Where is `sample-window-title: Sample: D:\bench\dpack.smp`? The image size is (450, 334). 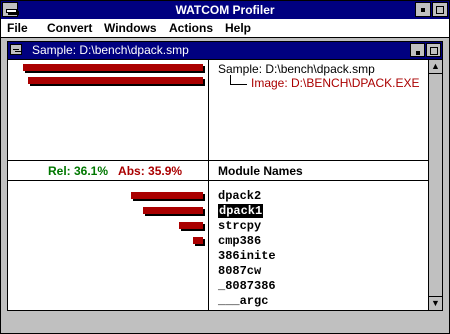 sample-window-title: Sample: D:\bench\dpack.smp is located at coordinates (110, 50).